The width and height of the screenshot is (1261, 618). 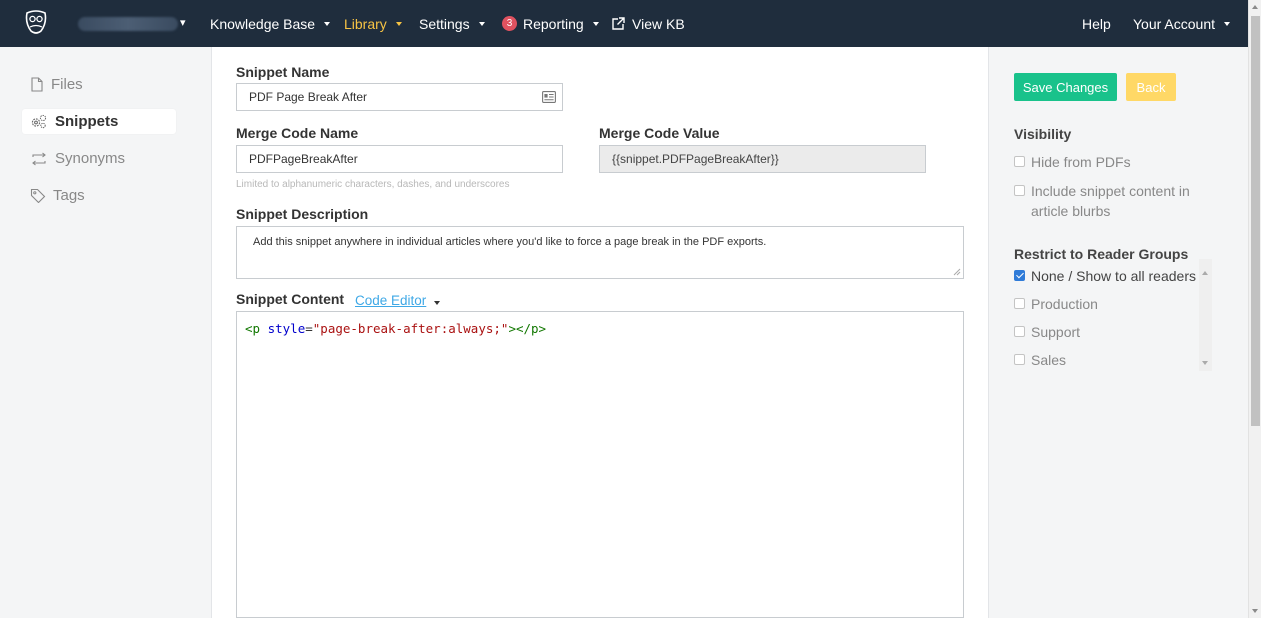 What do you see at coordinates (1205, 315) in the screenshot?
I see `reader-groups-scrollbar` at bounding box center [1205, 315].